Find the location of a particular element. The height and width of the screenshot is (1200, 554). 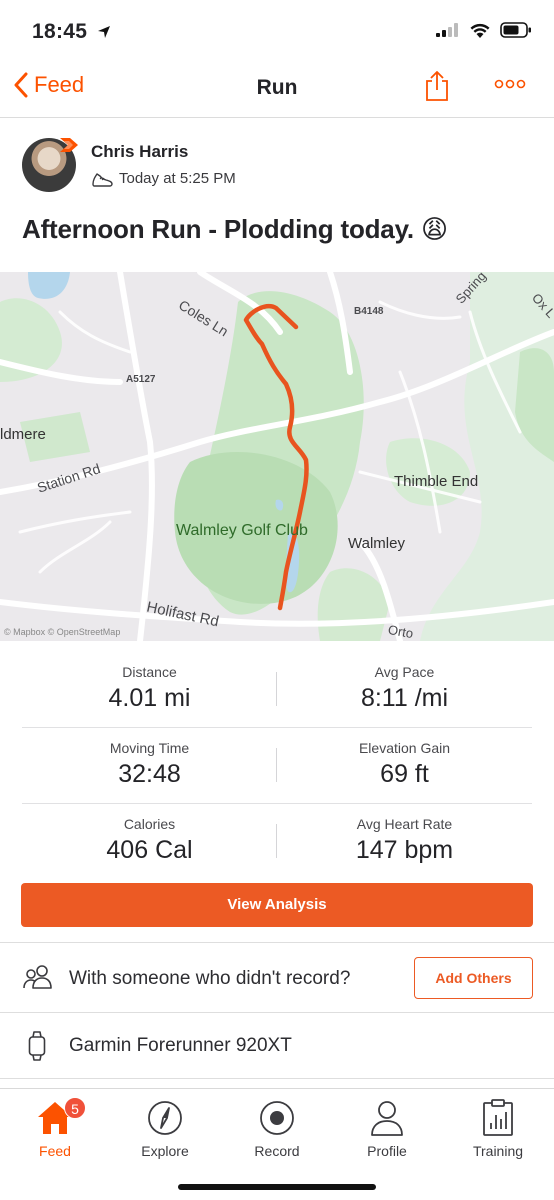

person-icon is located at coordinates (387, 1118).